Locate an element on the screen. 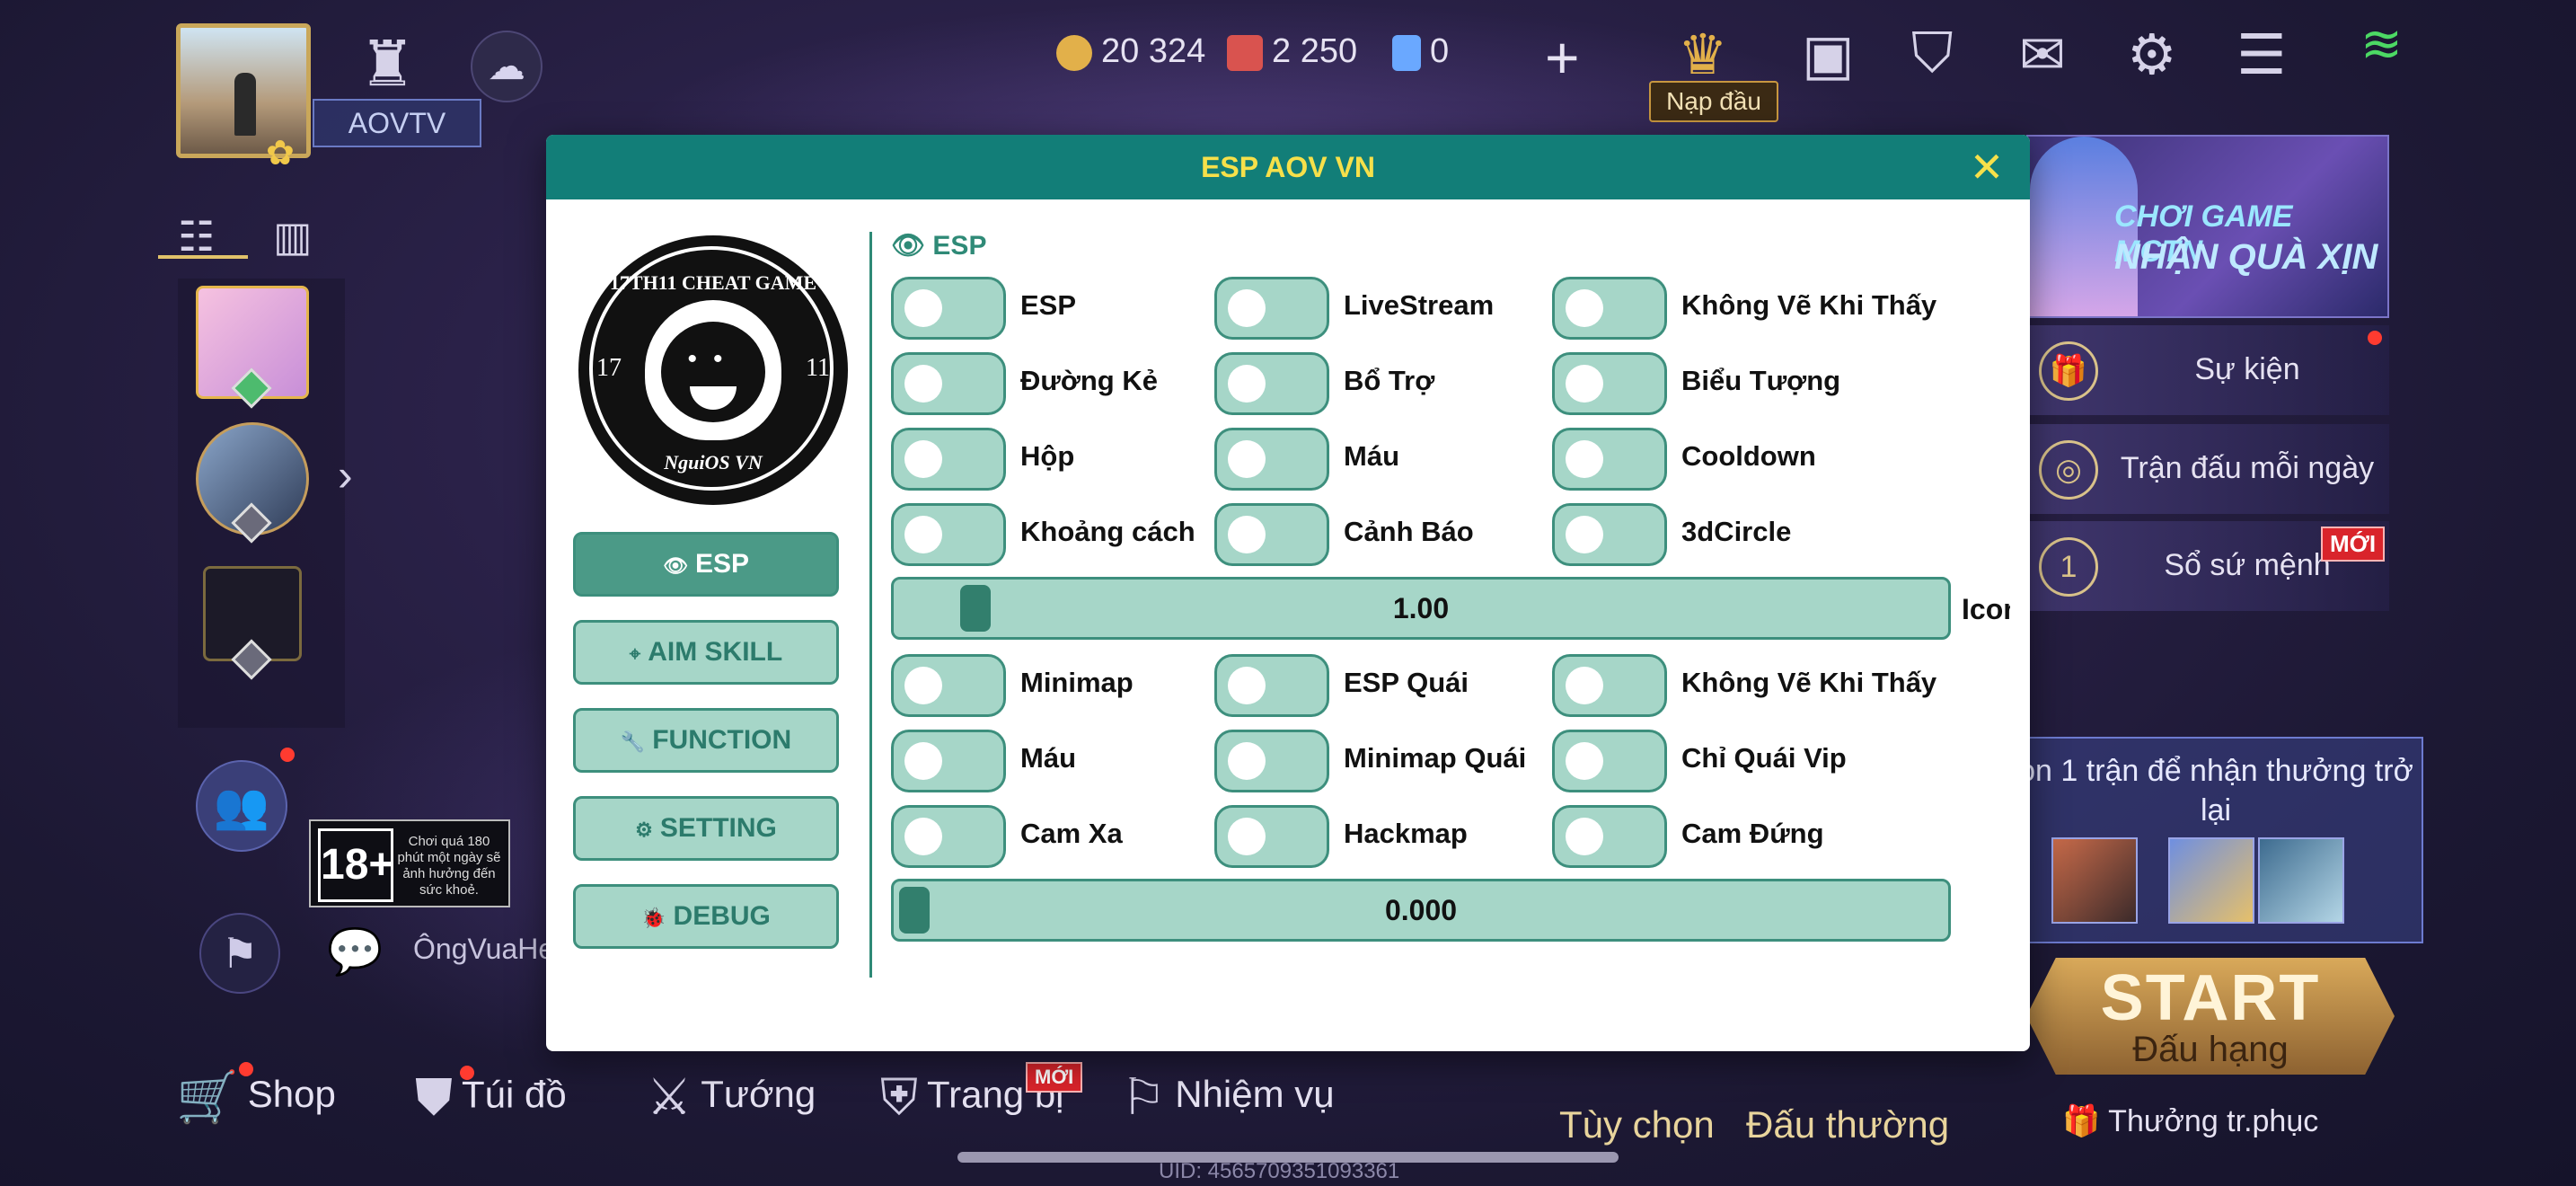 This screenshot has width=2576, height=1186. menu-aim-label: AIM SKILL is located at coordinates (715, 652).